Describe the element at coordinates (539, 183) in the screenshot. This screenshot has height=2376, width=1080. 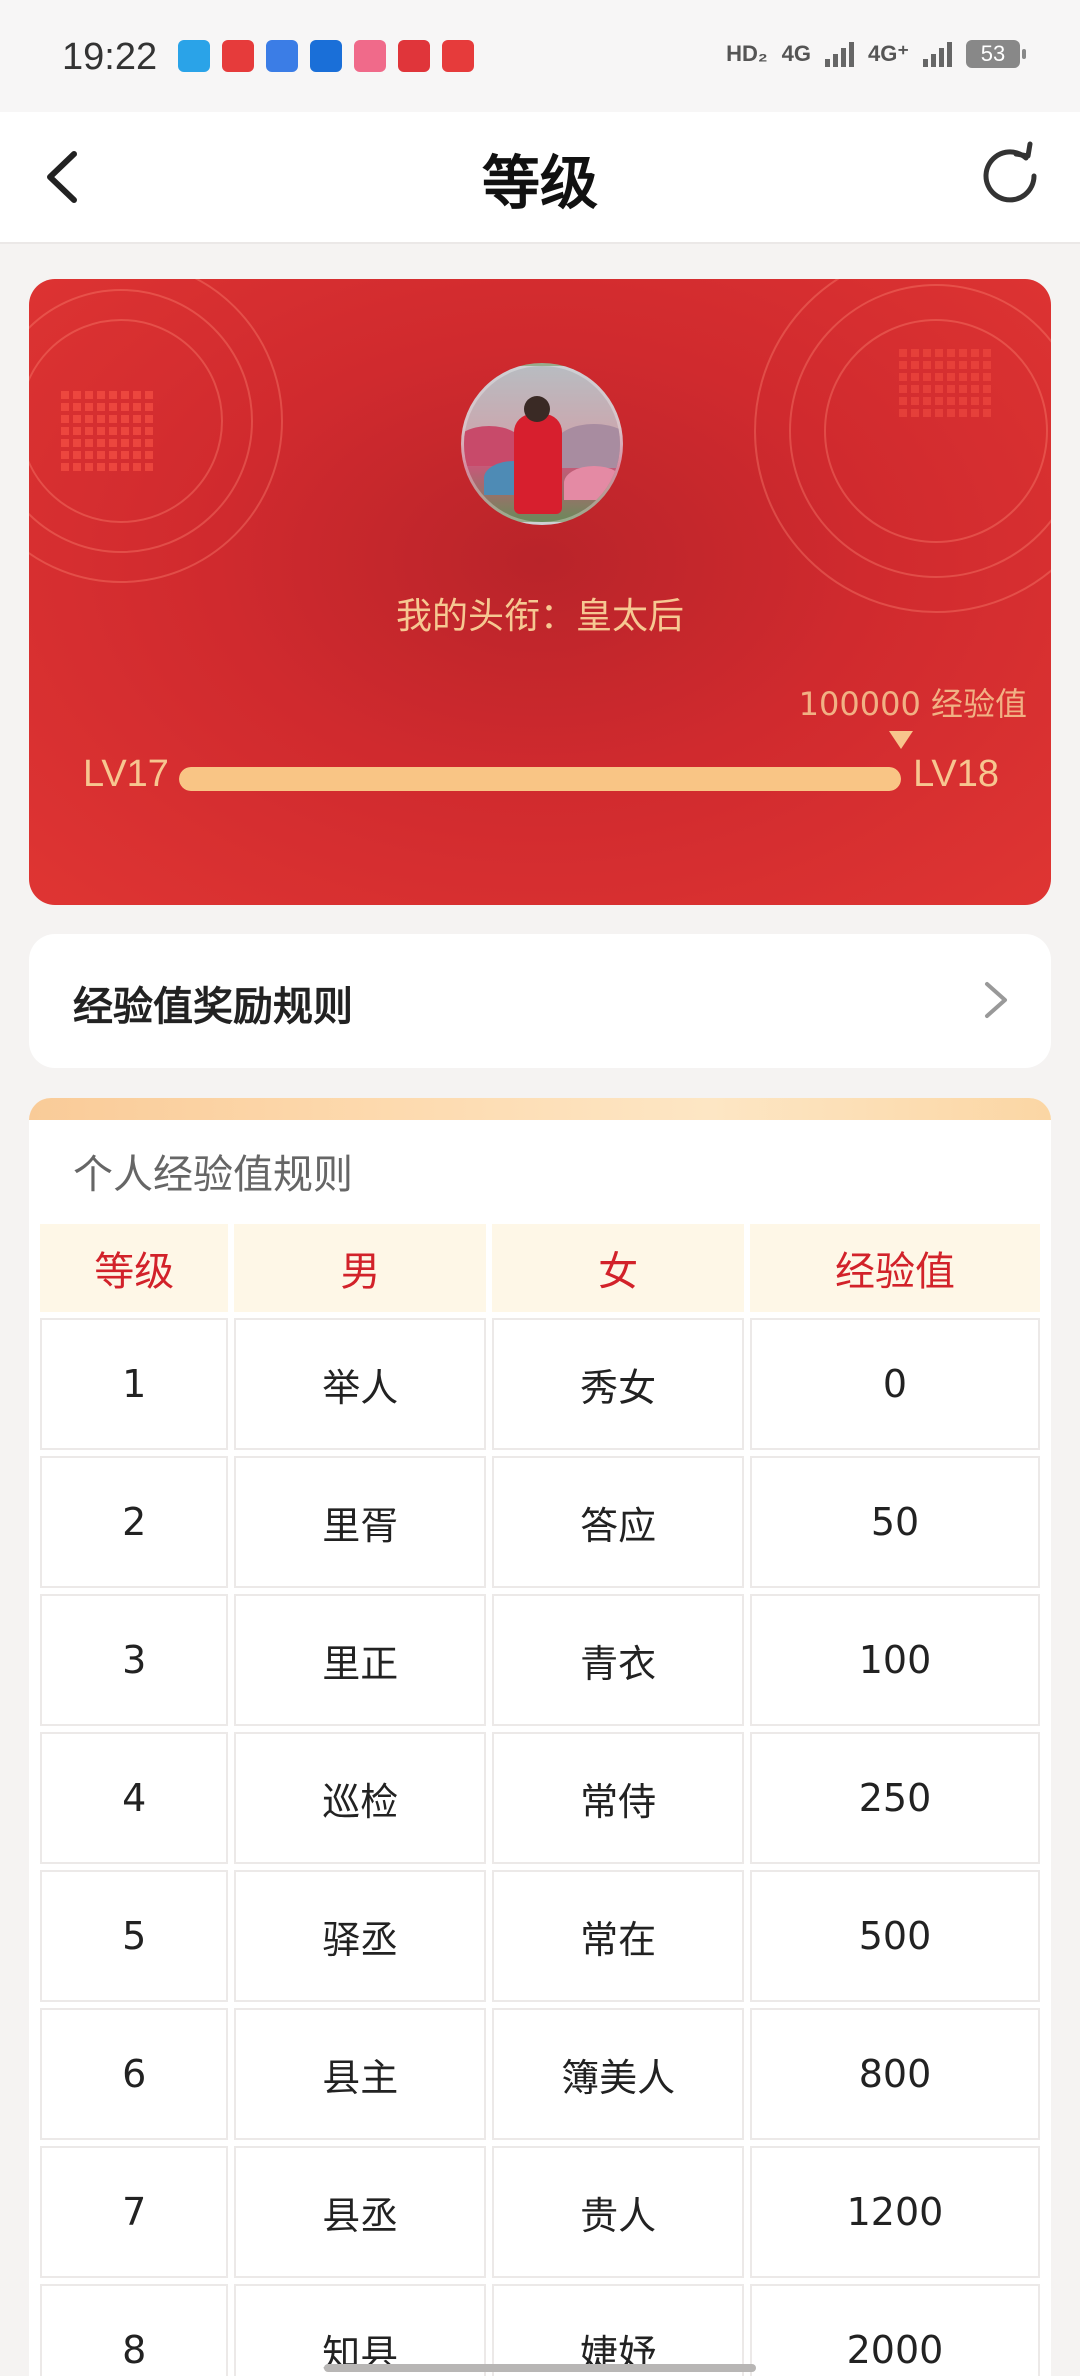
I see `page-title: 等级` at that location.